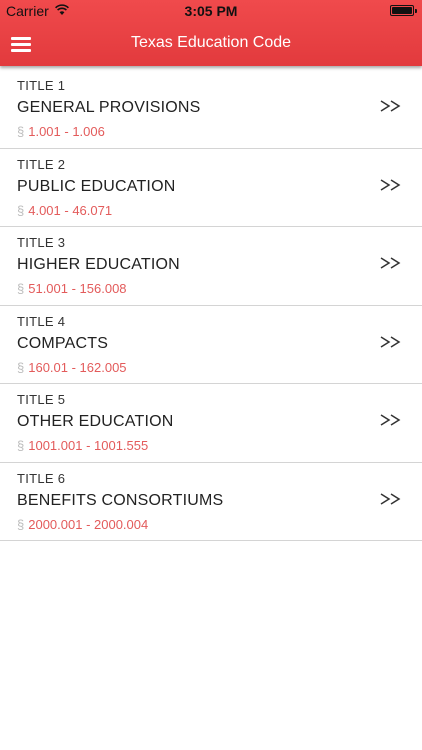  What do you see at coordinates (211, 188) in the screenshot?
I see `title-row: TITLE 2 PUBLIC EDUCATION § 4.001 - 46.071` at bounding box center [211, 188].